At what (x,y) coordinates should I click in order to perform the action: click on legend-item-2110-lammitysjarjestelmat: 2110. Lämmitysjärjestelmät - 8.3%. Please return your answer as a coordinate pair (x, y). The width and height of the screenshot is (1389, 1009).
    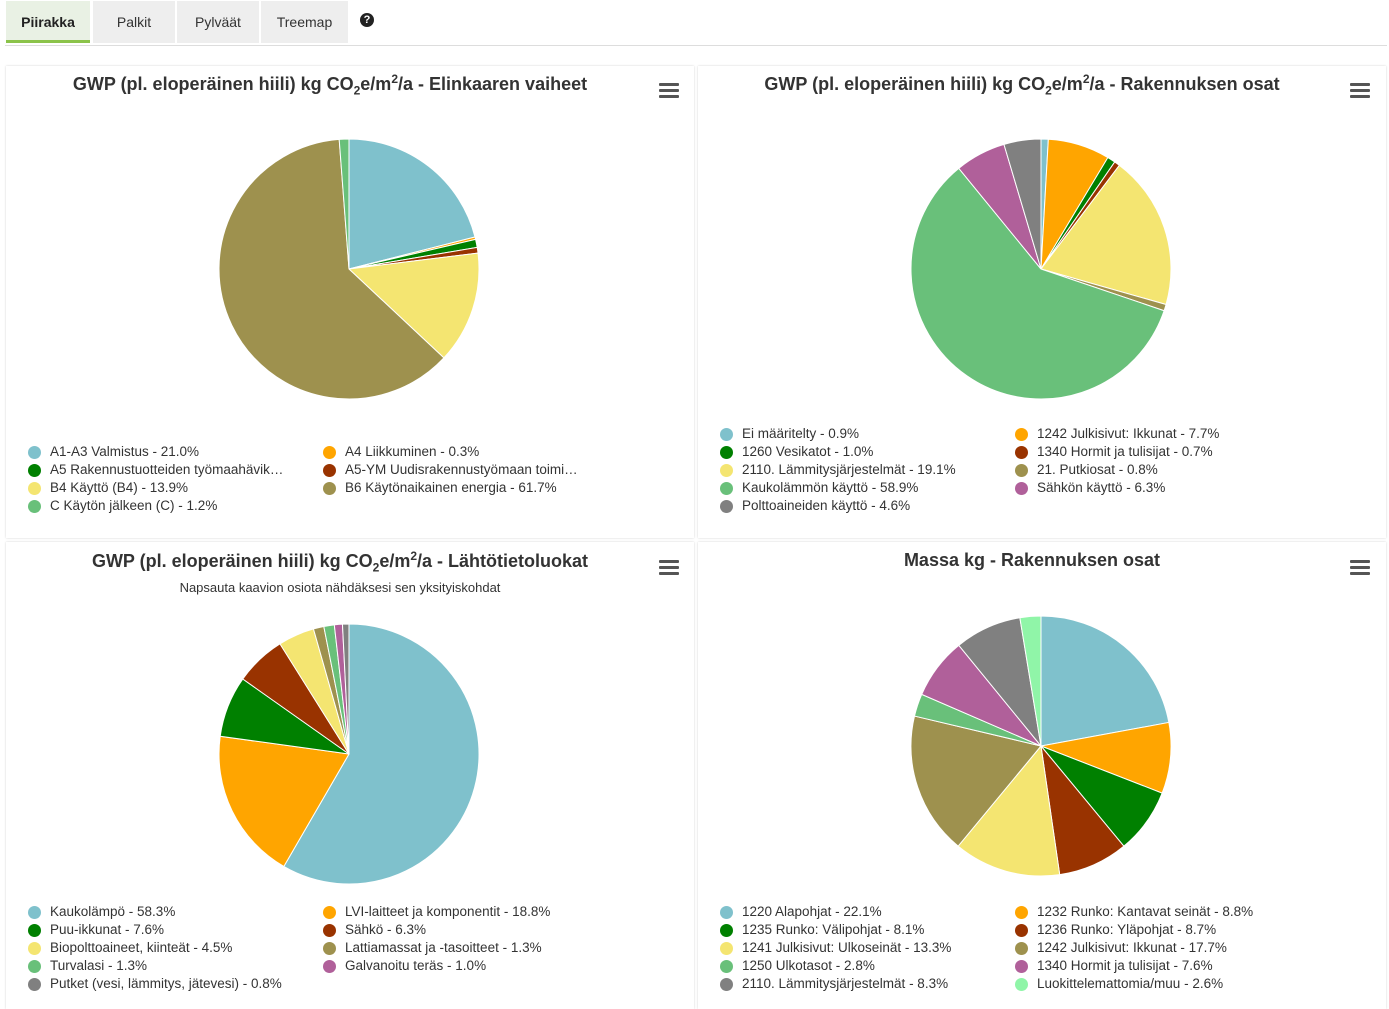
    Looking at the image, I should click on (834, 984).